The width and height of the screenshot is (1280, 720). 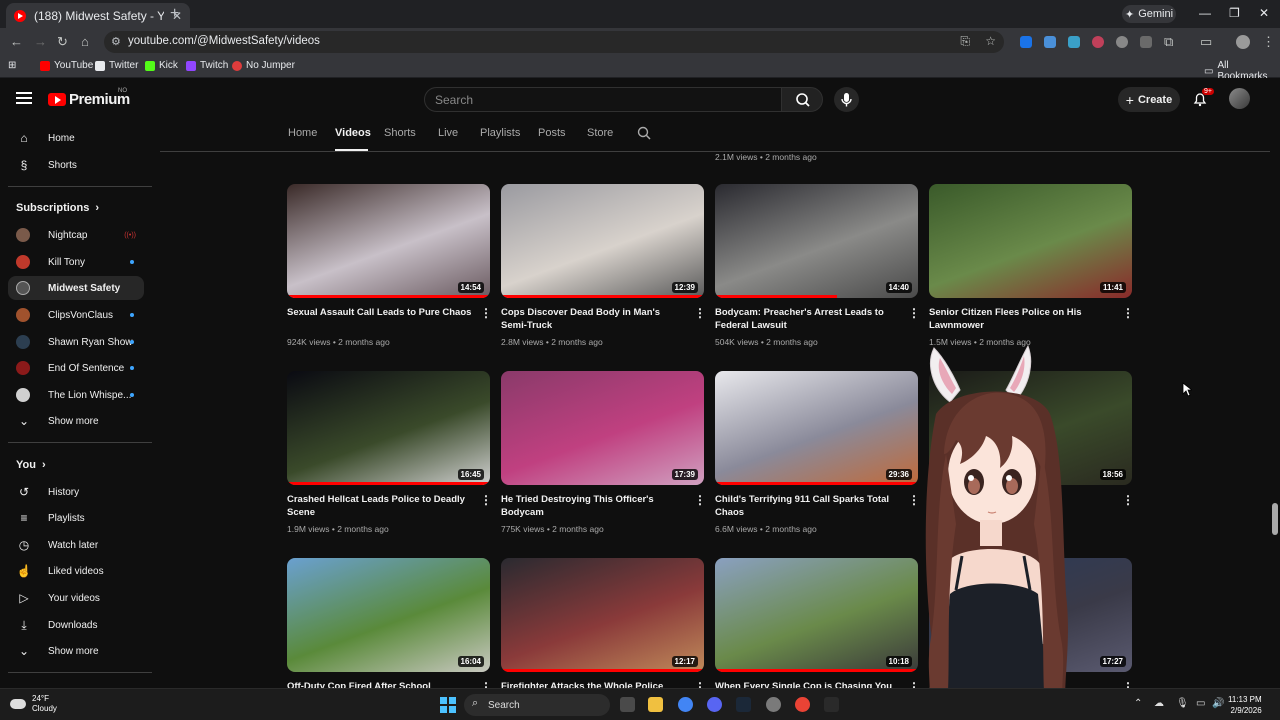 I want to click on sidebar-item-playlists: ≡ Playlists, so click(x=76, y=518).